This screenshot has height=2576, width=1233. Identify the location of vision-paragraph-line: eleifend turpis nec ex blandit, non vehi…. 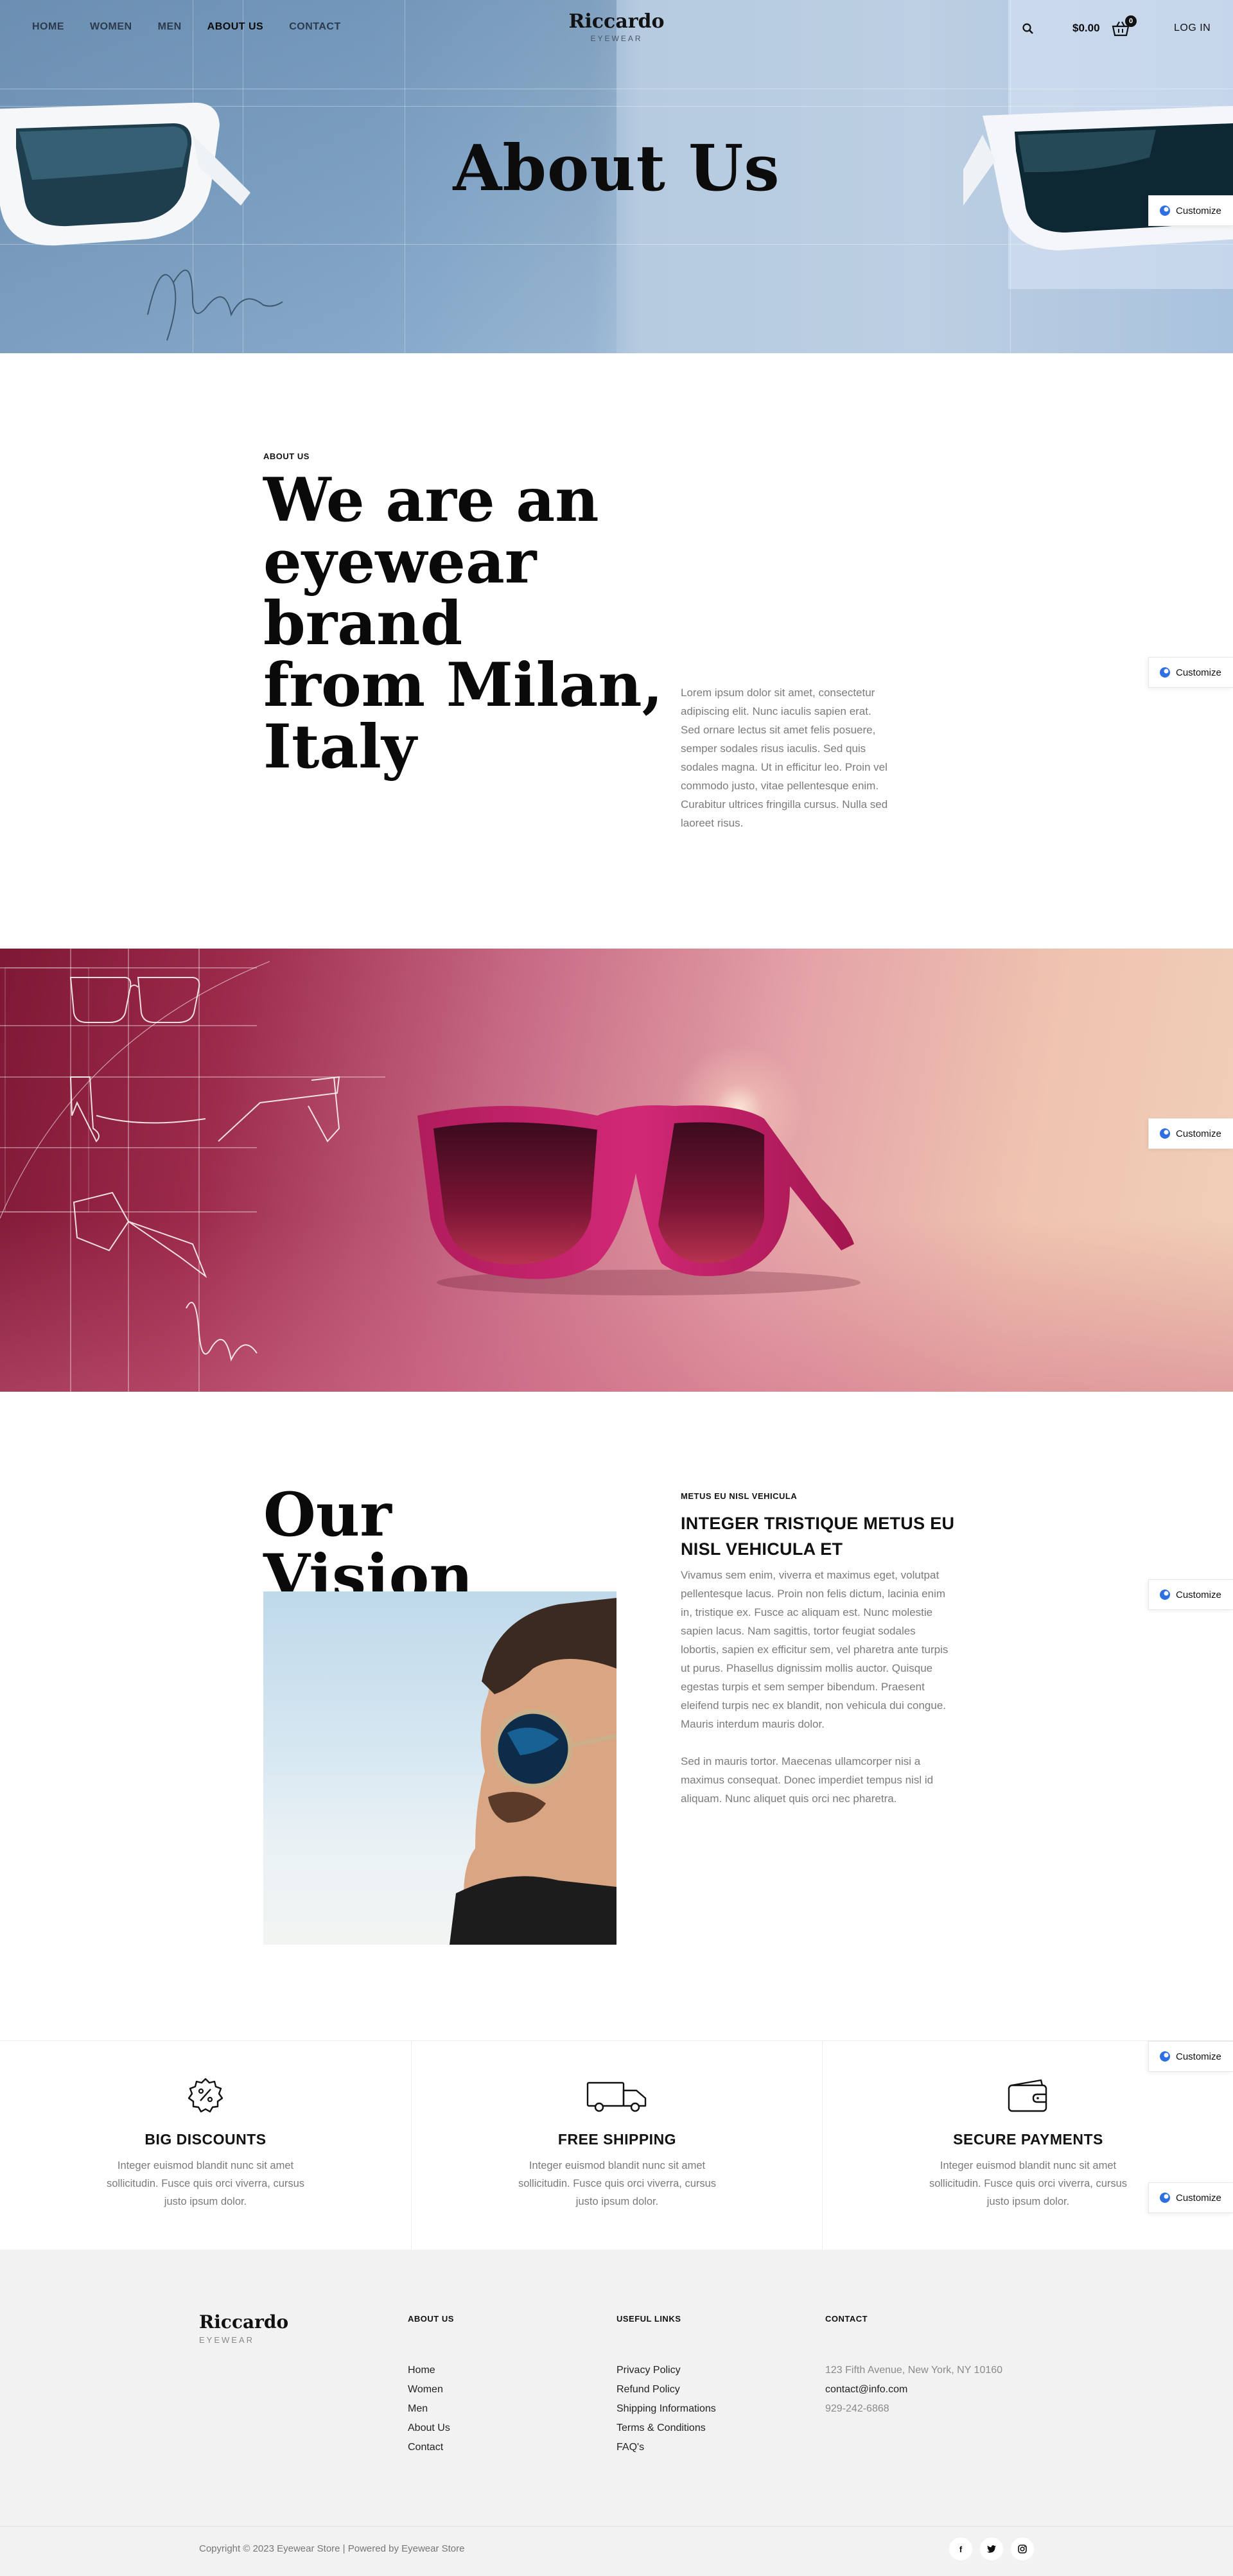
(814, 1705).